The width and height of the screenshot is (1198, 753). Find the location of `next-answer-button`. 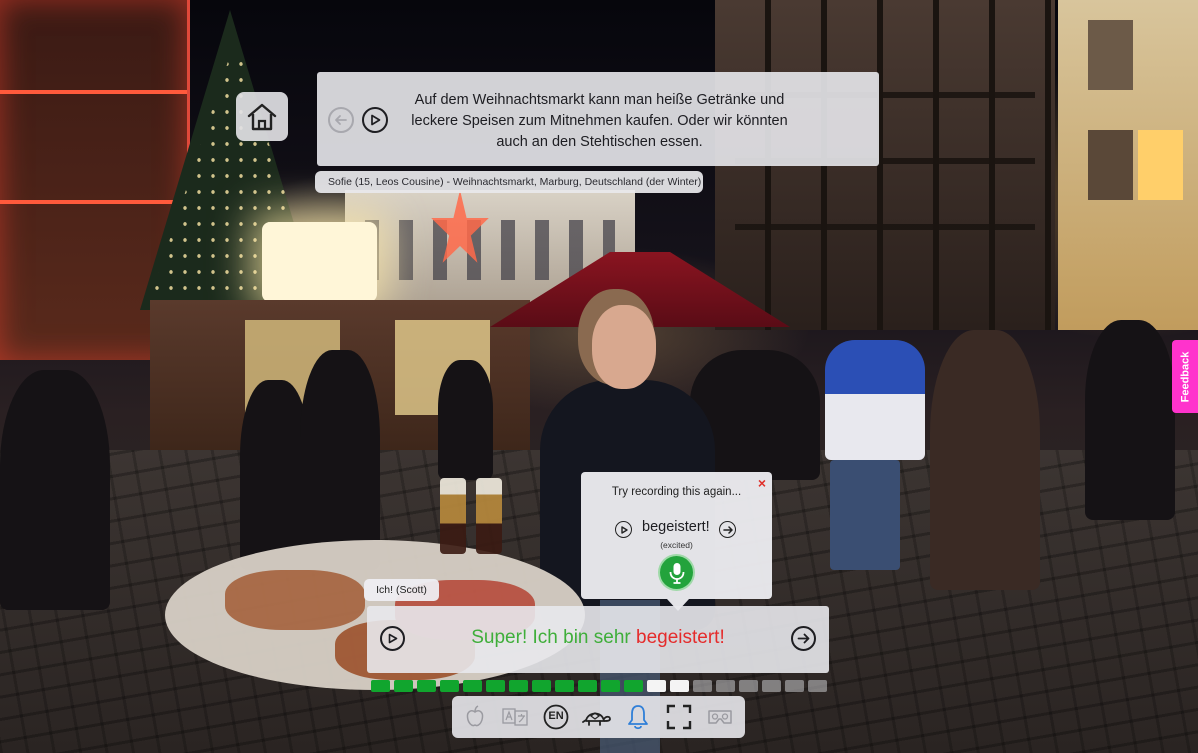

next-answer-button is located at coordinates (803, 638).